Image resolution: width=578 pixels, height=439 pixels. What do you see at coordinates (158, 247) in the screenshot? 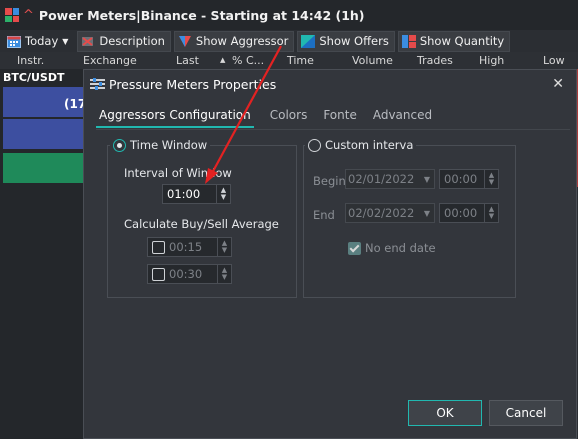
I see `average-1-checkbox` at bounding box center [158, 247].